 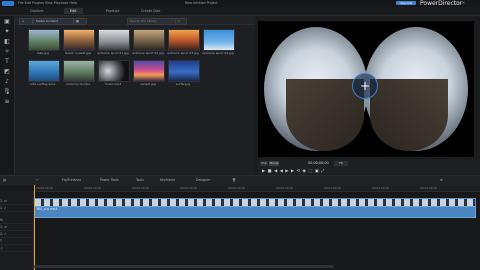 I want to click on track-header-video-1: 1. ⊡, so click(x=16, y=201).